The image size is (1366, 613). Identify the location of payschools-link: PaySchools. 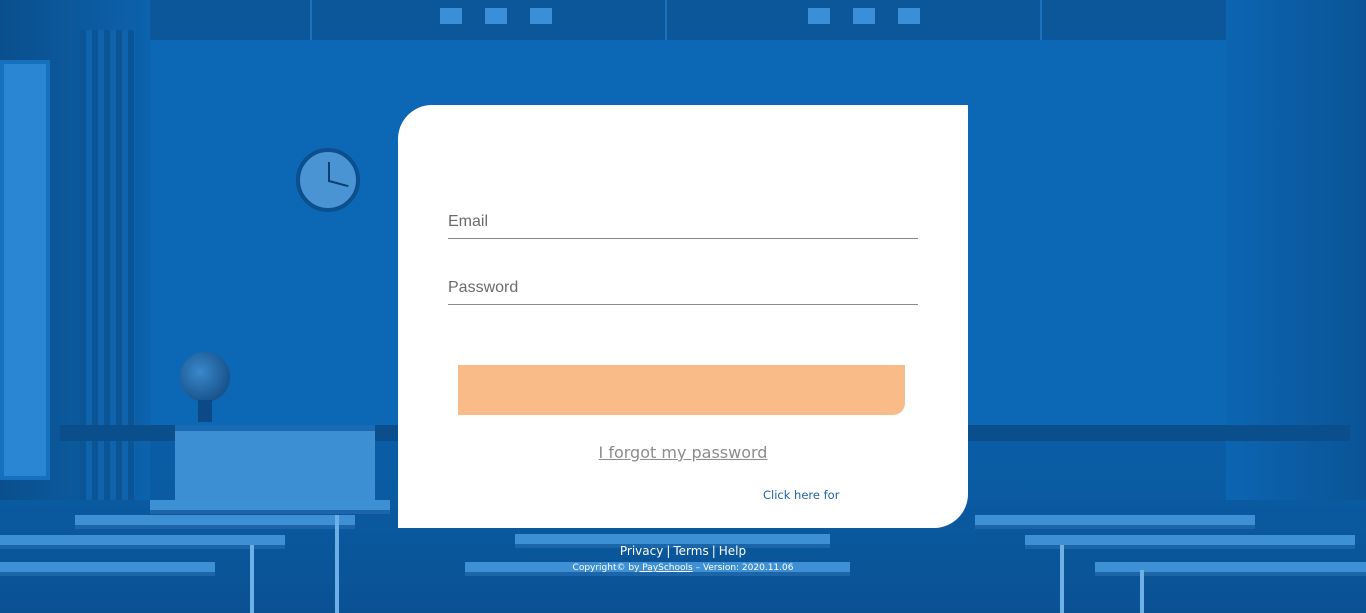
(665, 568).